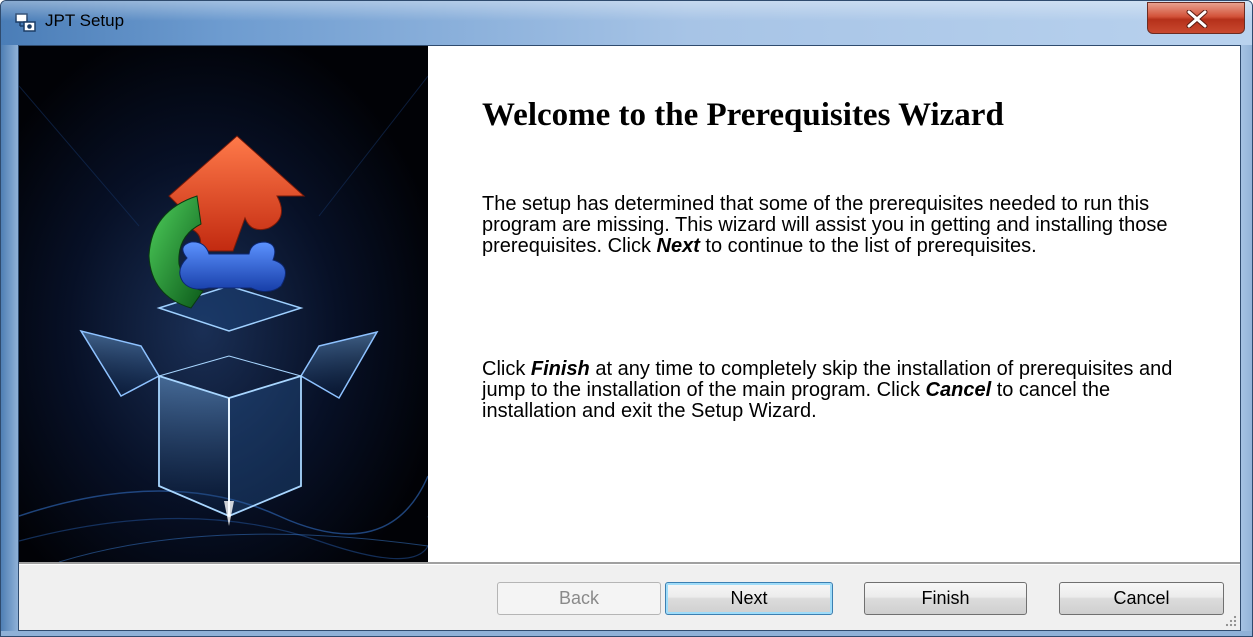  I want to click on finish-button: Finish, so click(945, 598).